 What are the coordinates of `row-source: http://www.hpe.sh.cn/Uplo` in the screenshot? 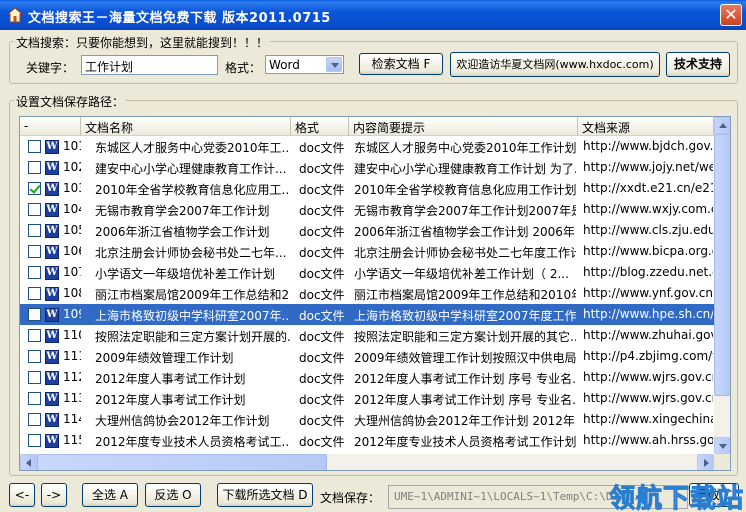 It's located at (648, 314).